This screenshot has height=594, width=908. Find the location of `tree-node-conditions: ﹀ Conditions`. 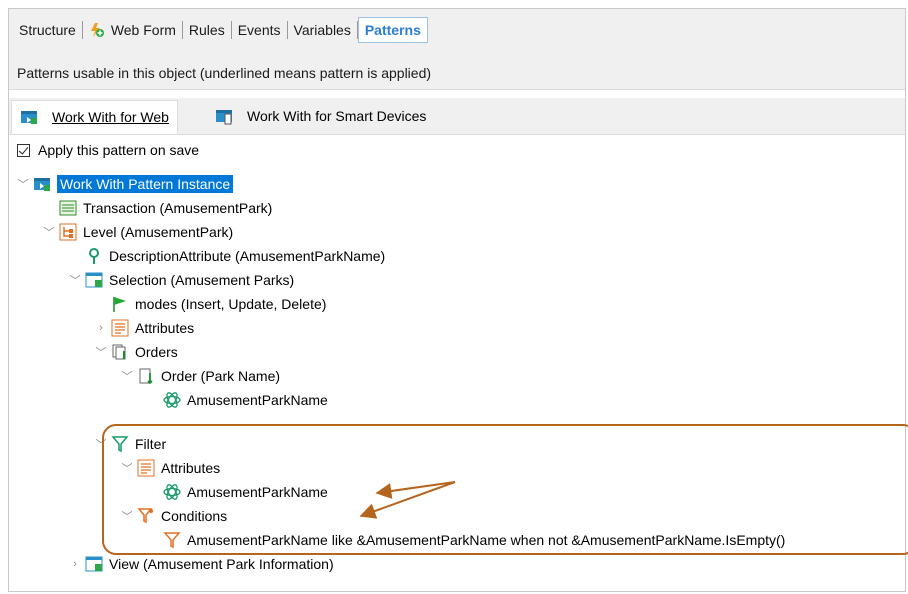

tree-node-conditions: ﹀ Conditions is located at coordinates (174, 516).